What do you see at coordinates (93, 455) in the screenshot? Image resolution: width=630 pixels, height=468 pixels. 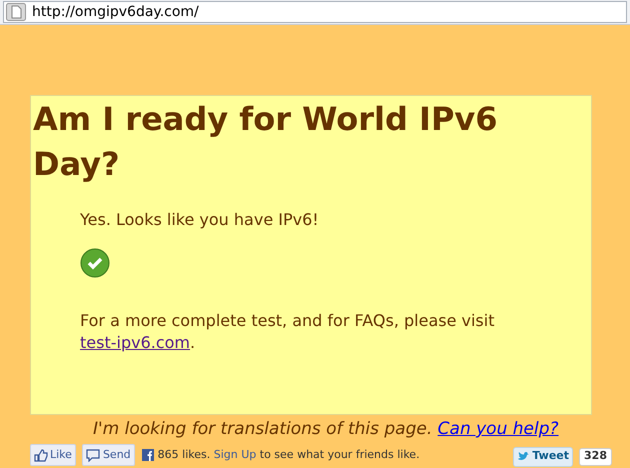 I see `speech-bubble-icon` at bounding box center [93, 455].